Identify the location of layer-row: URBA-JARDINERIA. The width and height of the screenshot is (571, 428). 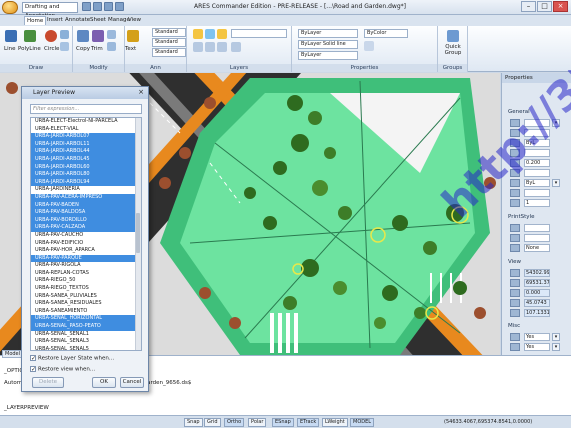
(86, 190).